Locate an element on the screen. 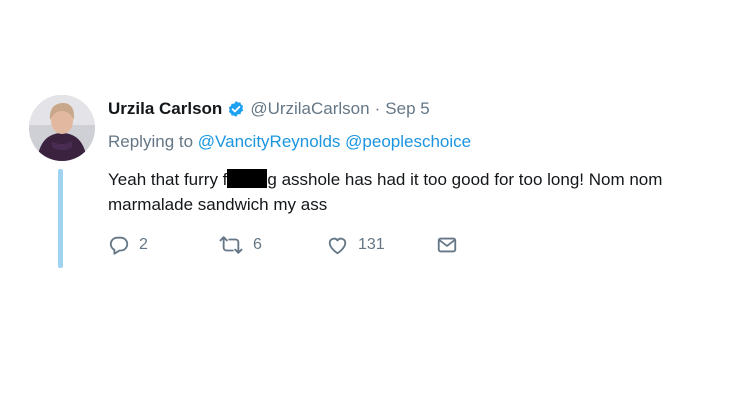  author-handle: @UrzilaCarlson is located at coordinates (309, 109).